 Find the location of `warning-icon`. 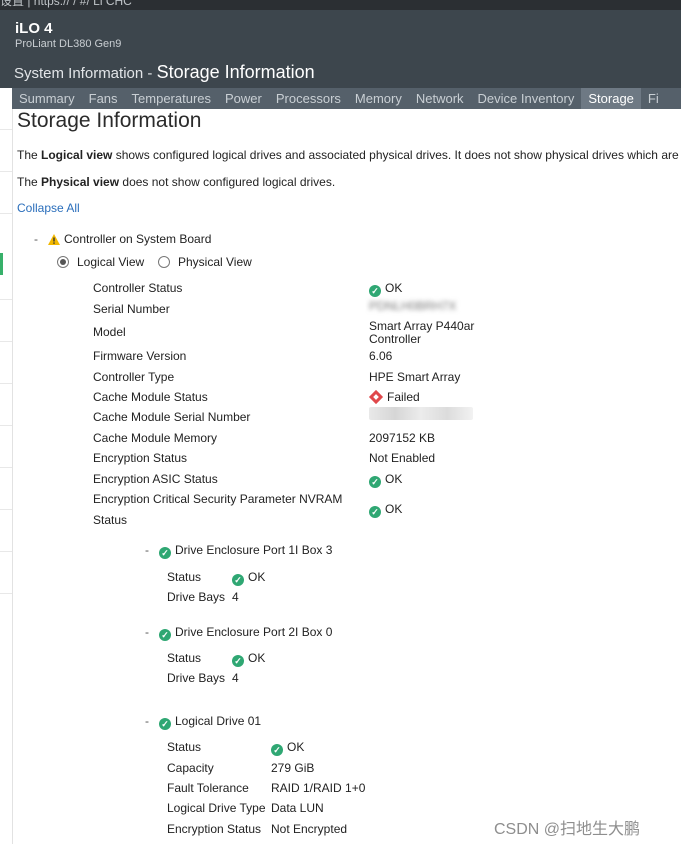

warning-icon is located at coordinates (54, 239).